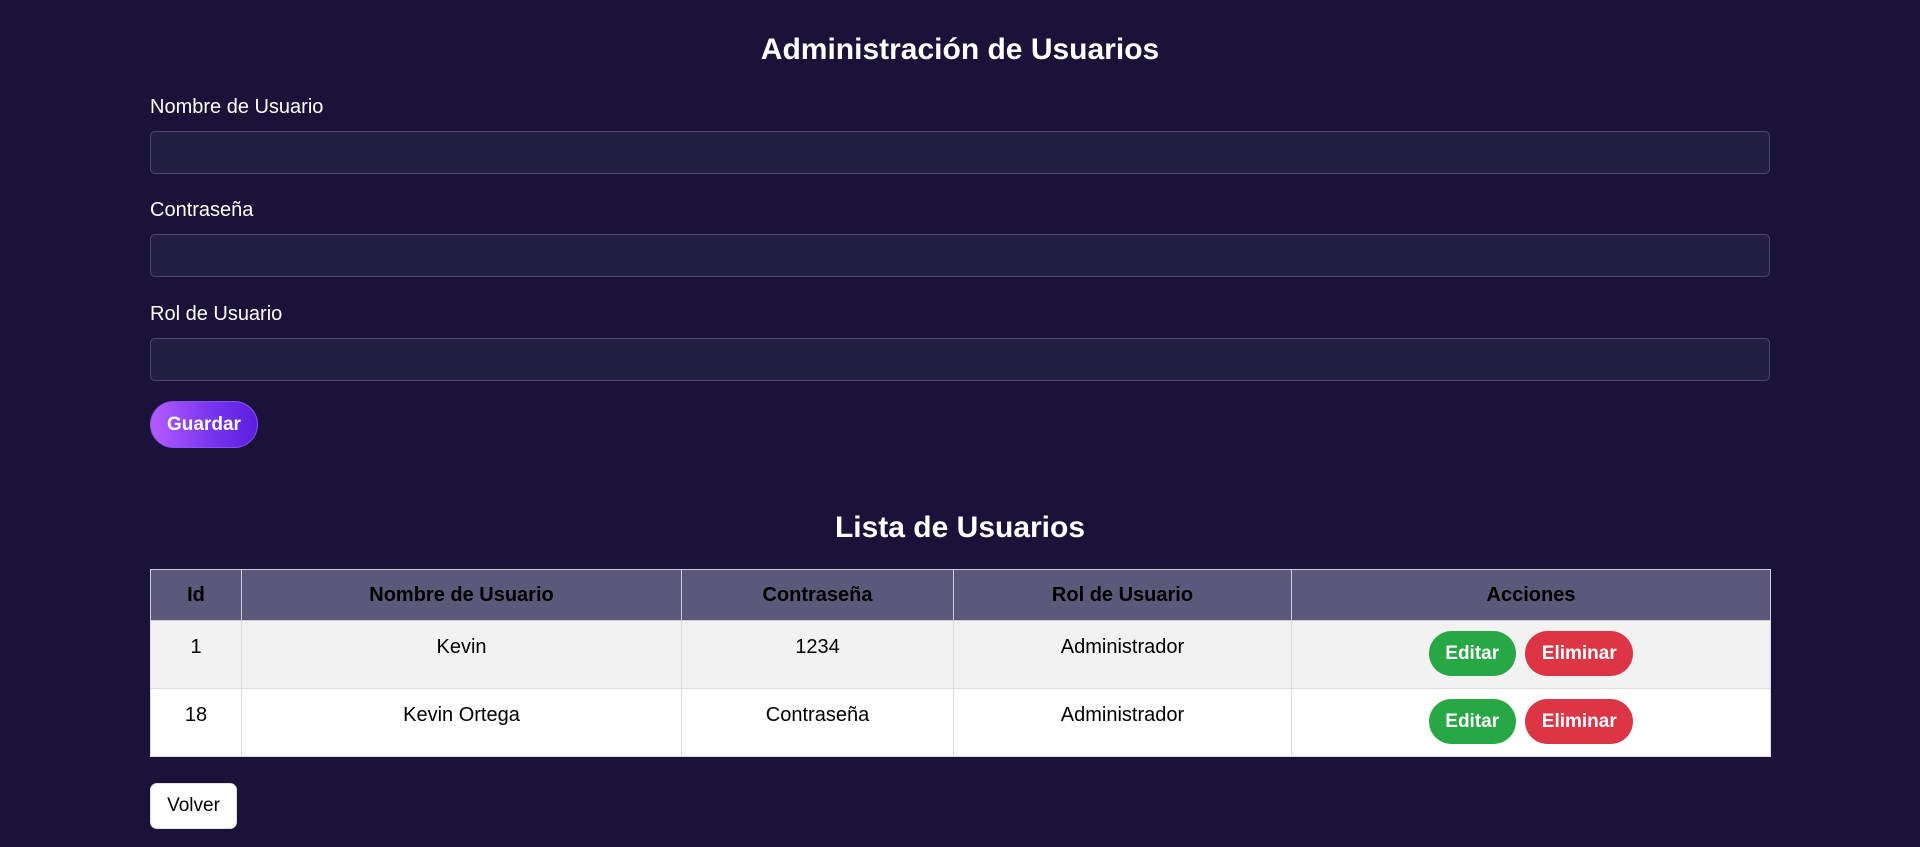 This screenshot has height=847, width=1920. What do you see at coordinates (237, 107) in the screenshot?
I see `username-label: Nombre de Usuario` at bounding box center [237, 107].